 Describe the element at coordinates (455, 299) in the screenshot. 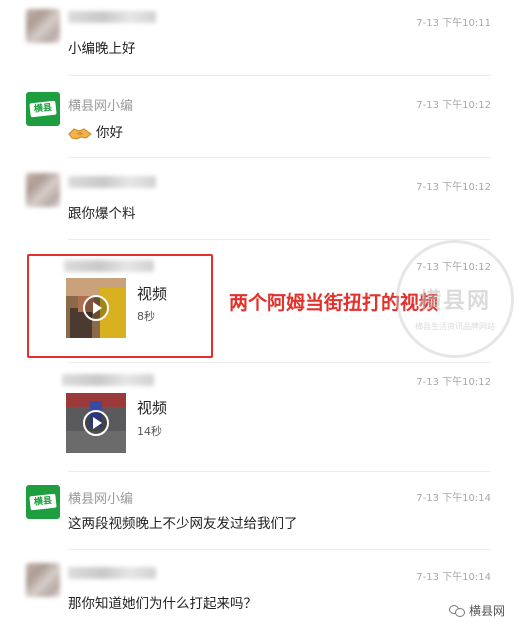

I see `watermark-seal: 横县网 横县生活资讯品牌网站` at that location.